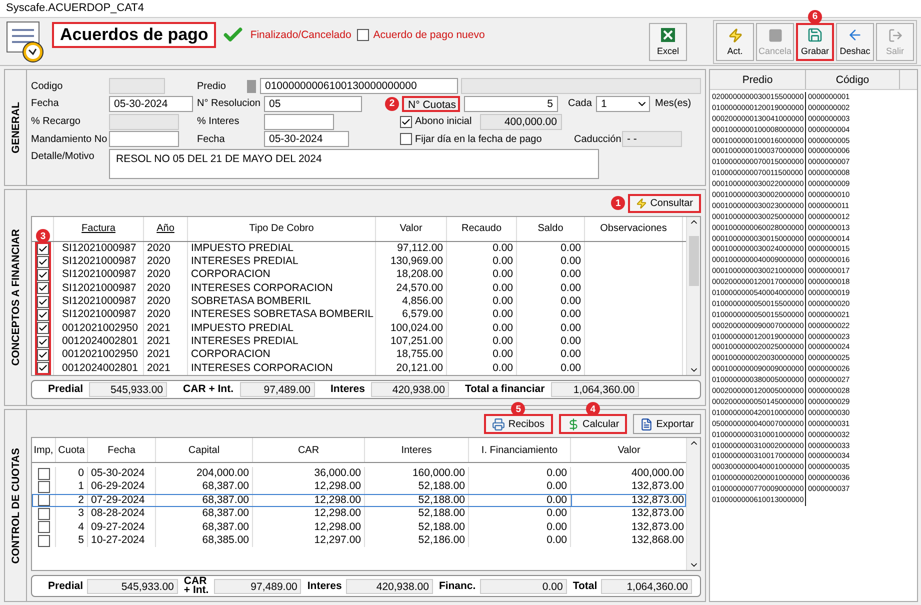  What do you see at coordinates (122, 487) in the screenshot?
I see `table-cell: 06-29-2024` at bounding box center [122, 487].